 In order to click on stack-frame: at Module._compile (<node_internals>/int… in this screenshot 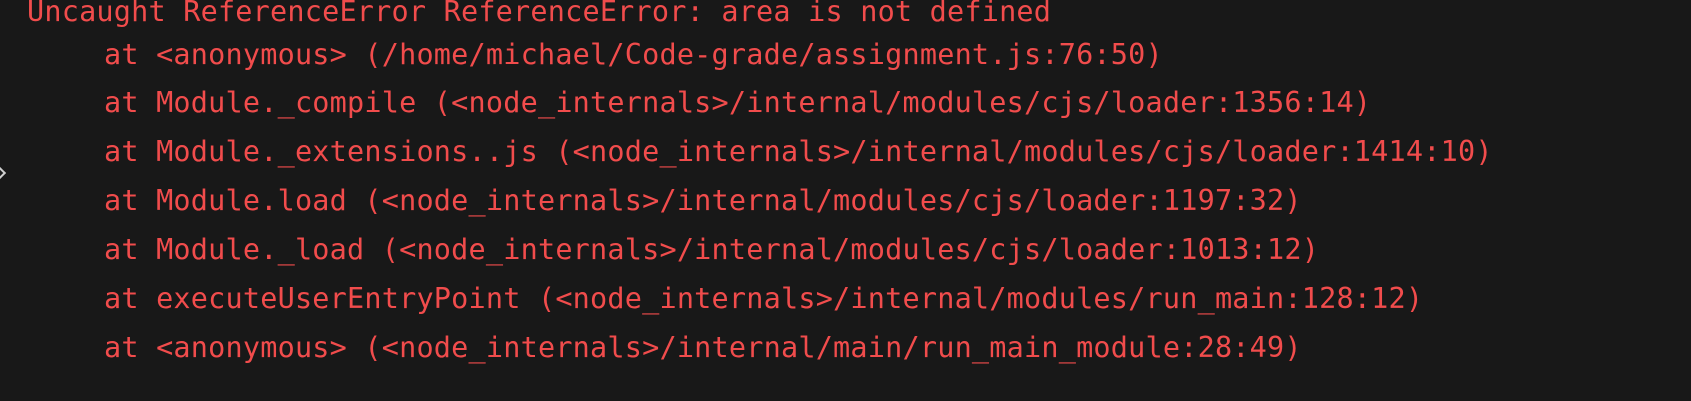, I will do `click(737, 103)`.